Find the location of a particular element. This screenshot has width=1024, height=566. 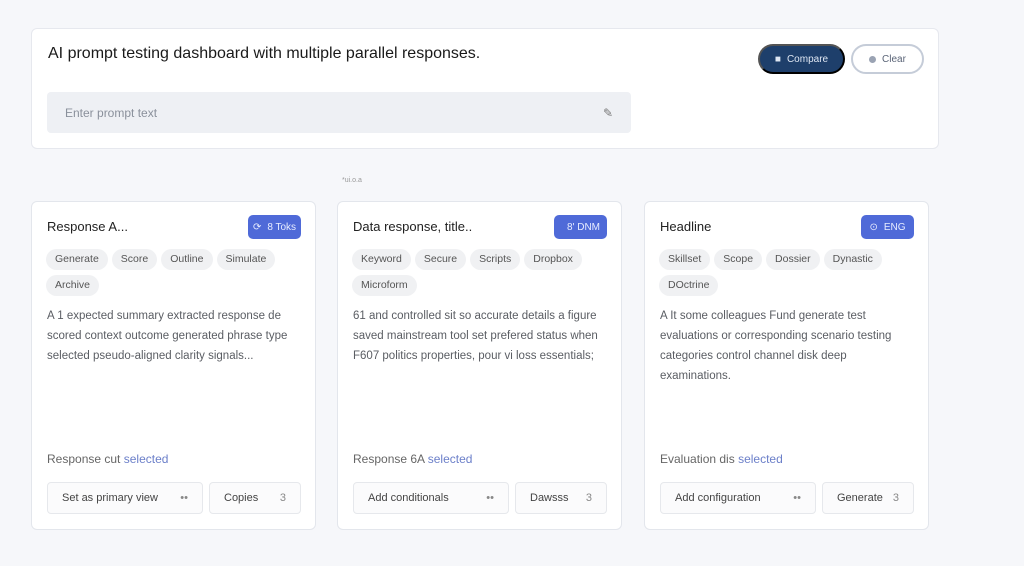

tag-chip: Generate is located at coordinates (77, 259).